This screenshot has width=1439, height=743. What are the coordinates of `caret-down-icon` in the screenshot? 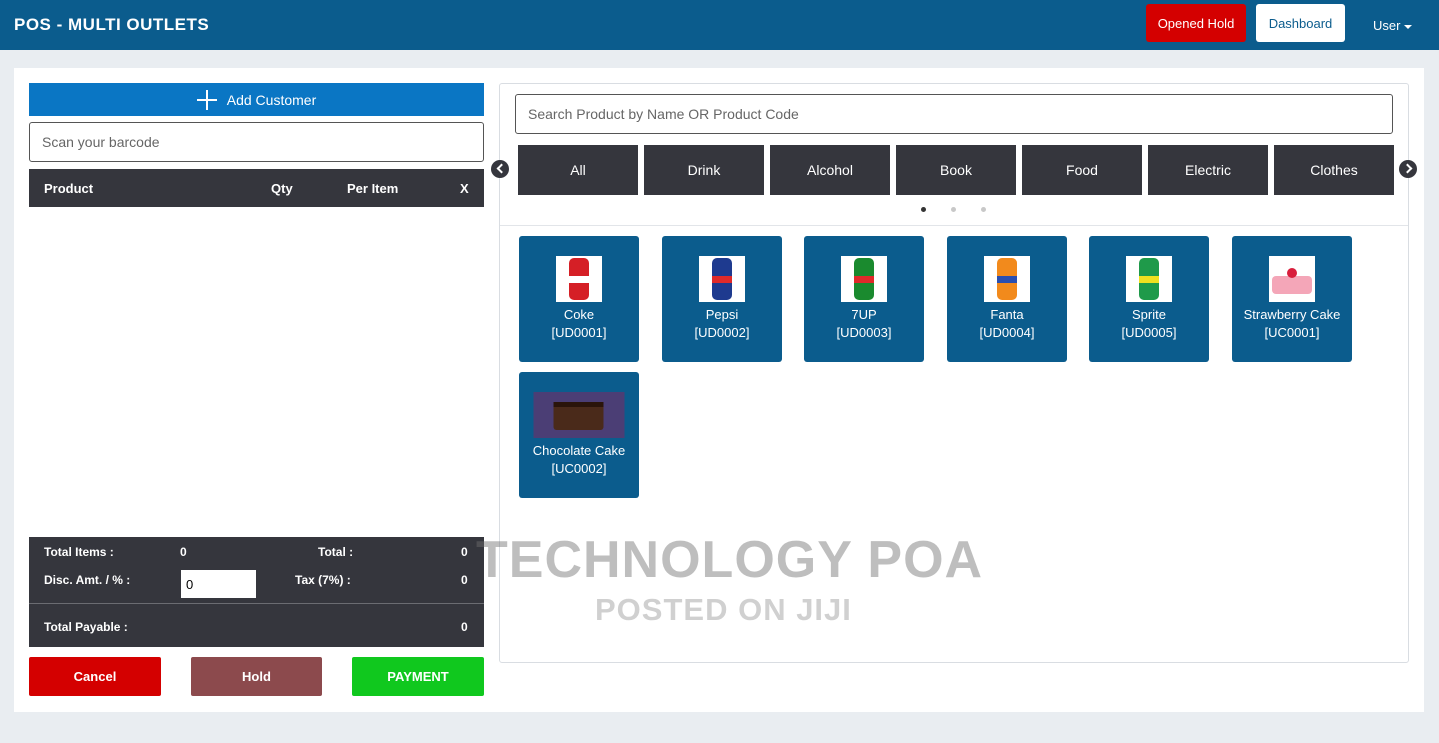 It's located at (1408, 26).